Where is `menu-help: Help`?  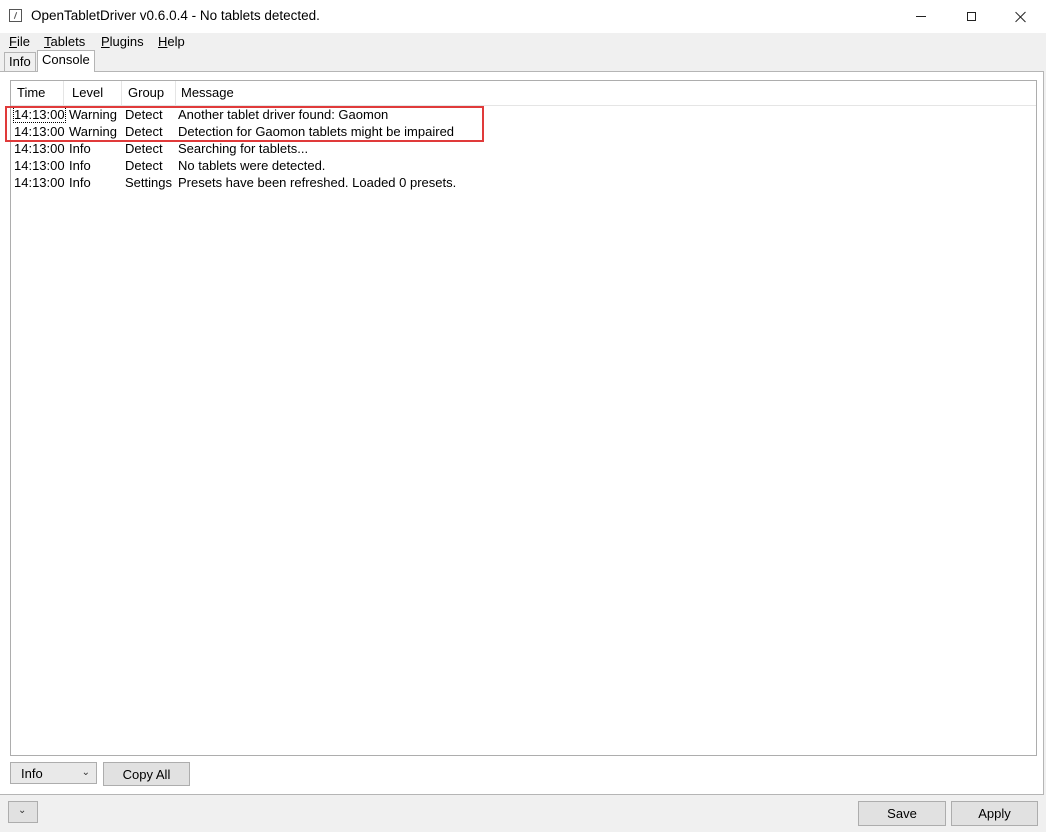
menu-help: Help is located at coordinates (171, 41).